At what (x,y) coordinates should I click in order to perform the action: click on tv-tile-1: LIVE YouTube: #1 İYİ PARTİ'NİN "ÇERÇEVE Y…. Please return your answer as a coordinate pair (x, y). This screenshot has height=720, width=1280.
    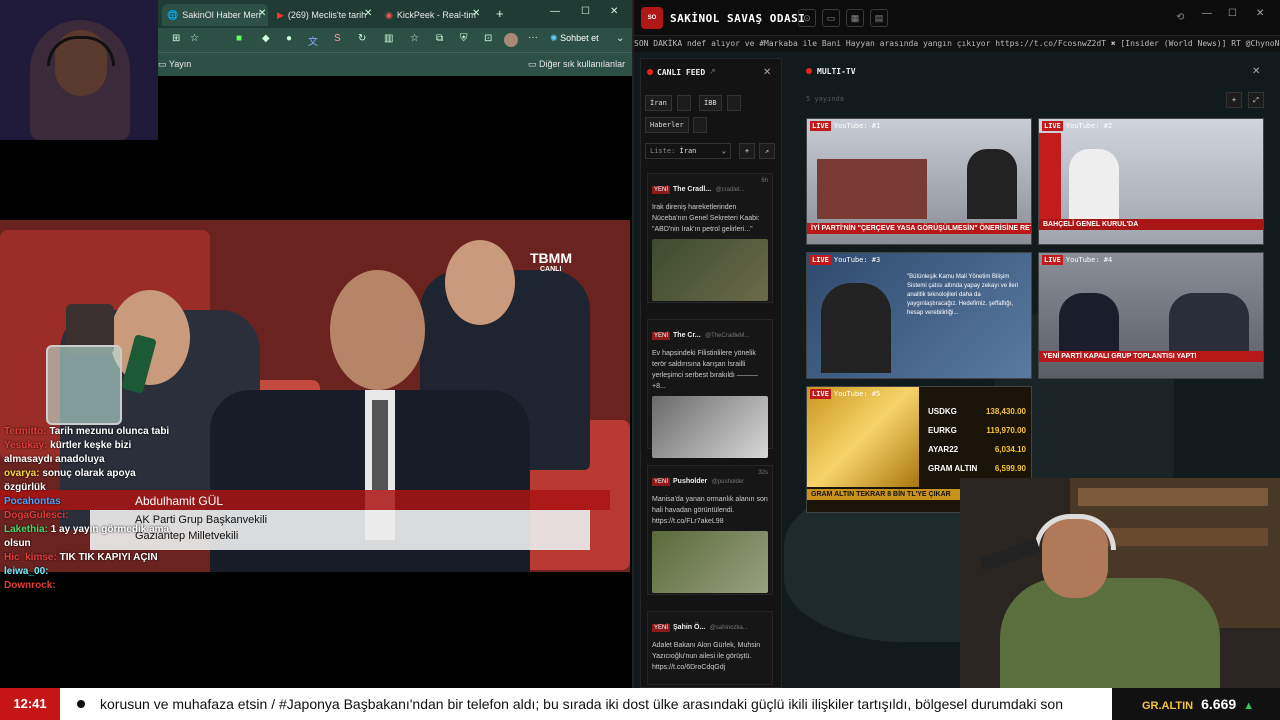
    Looking at the image, I should click on (919, 181).